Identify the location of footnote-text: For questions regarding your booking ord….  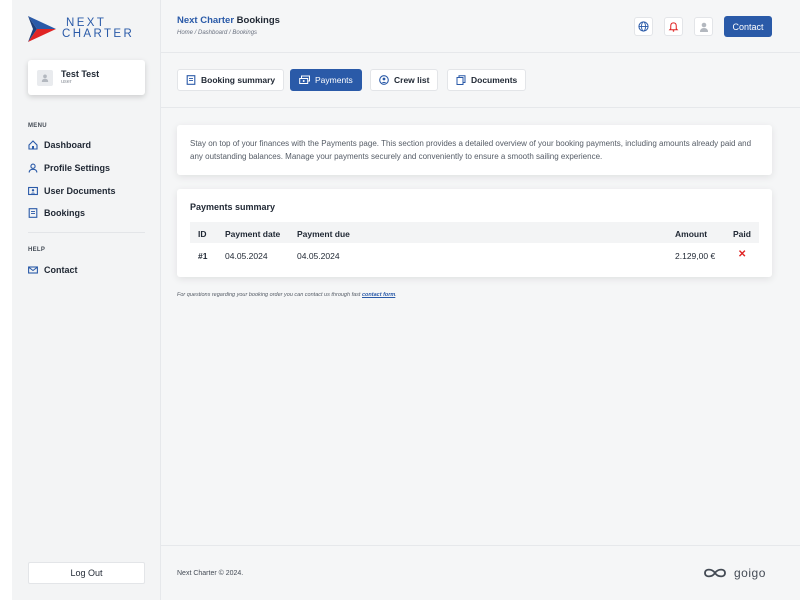
(269, 295).